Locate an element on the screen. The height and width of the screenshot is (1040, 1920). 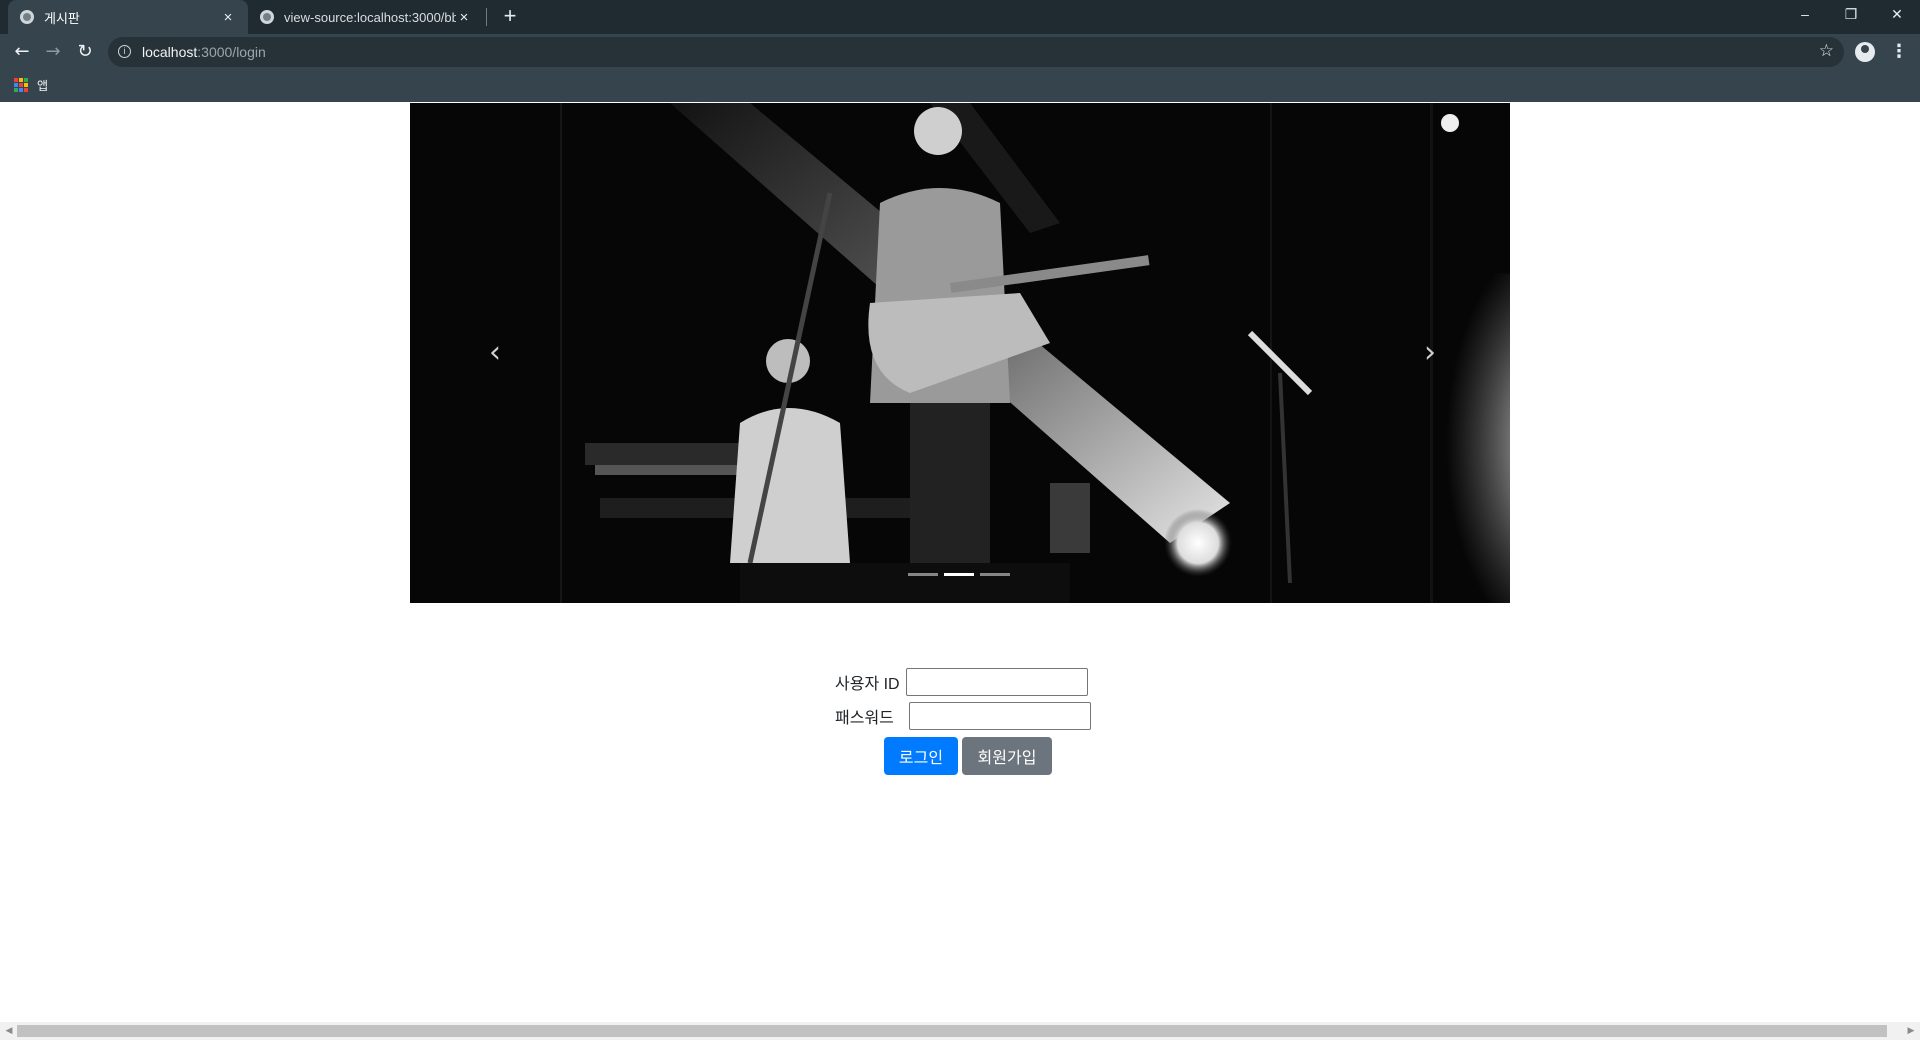
password-row: 패스워드 is located at coordinates (963, 716).